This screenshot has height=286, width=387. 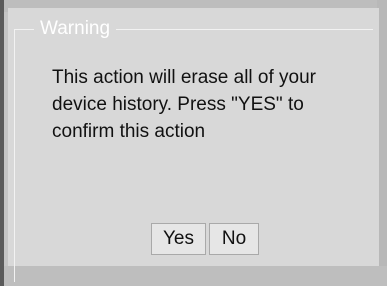 What do you see at coordinates (178, 239) in the screenshot?
I see `yes-button: Yes` at bounding box center [178, 239].